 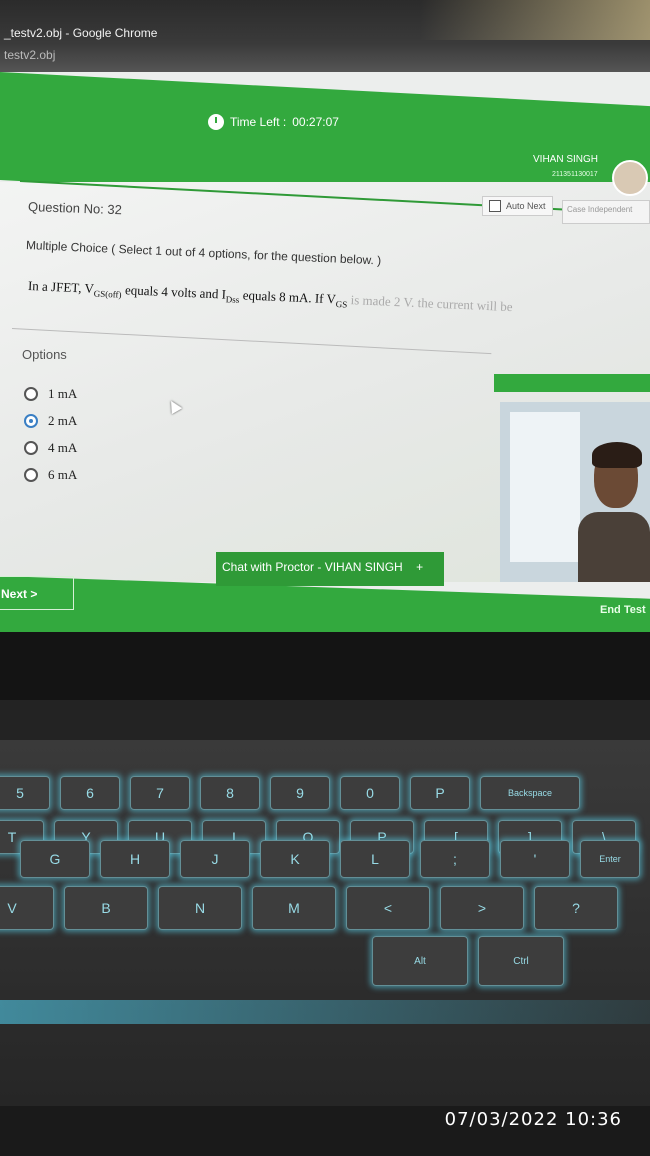 I want to click on key: H, so click(x=135, y=859).